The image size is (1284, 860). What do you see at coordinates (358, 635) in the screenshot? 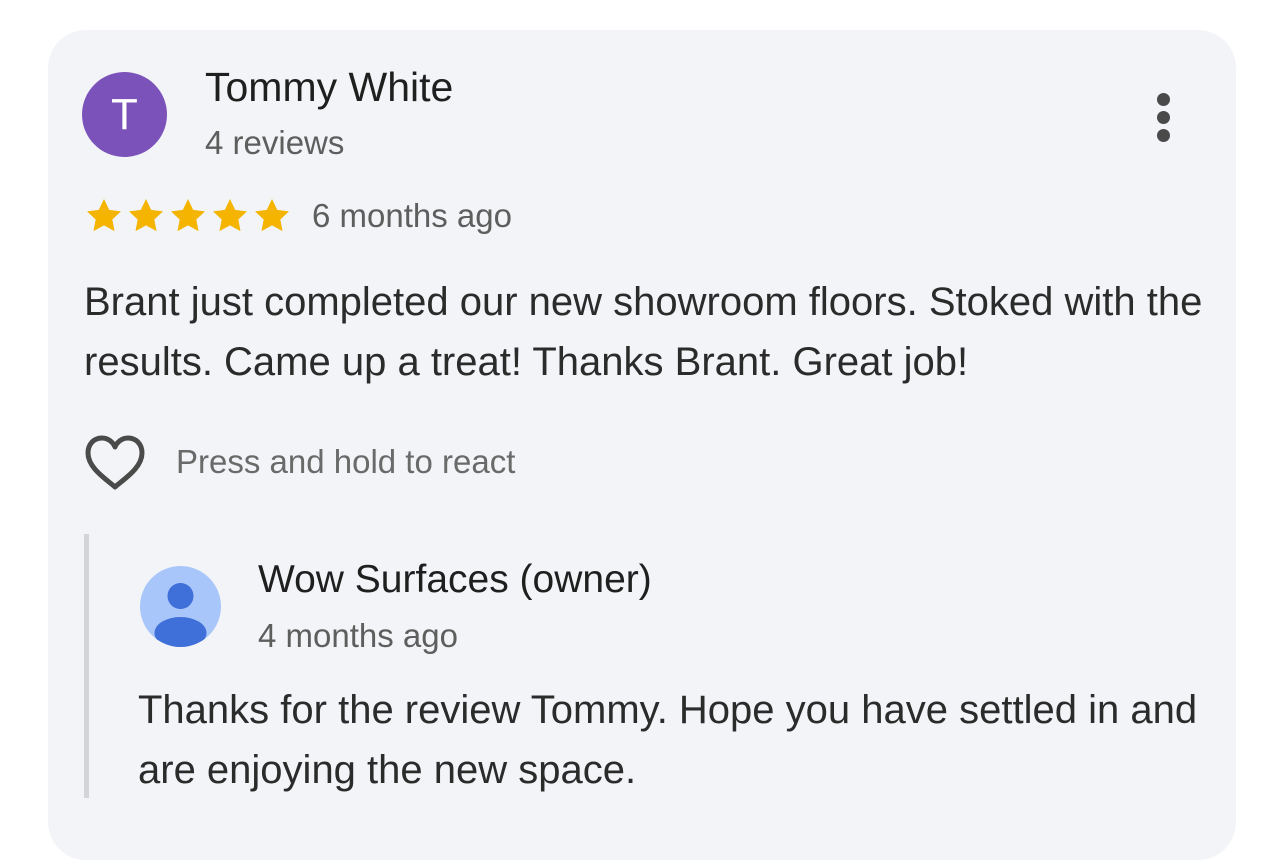
I see `owner-reply-time: 4 months ago` at bounding box center [358, 635].